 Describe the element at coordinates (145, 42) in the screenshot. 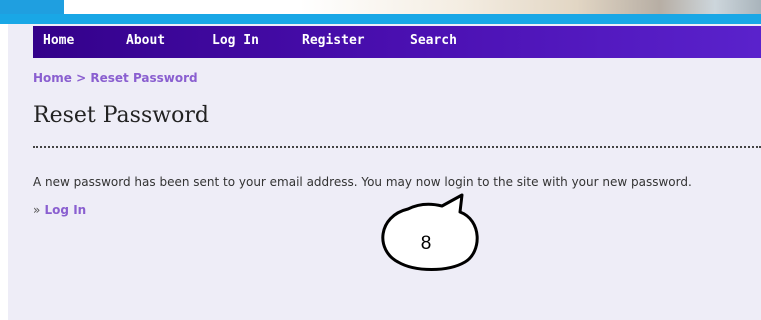

I see `nav-item-about: About` at that location.